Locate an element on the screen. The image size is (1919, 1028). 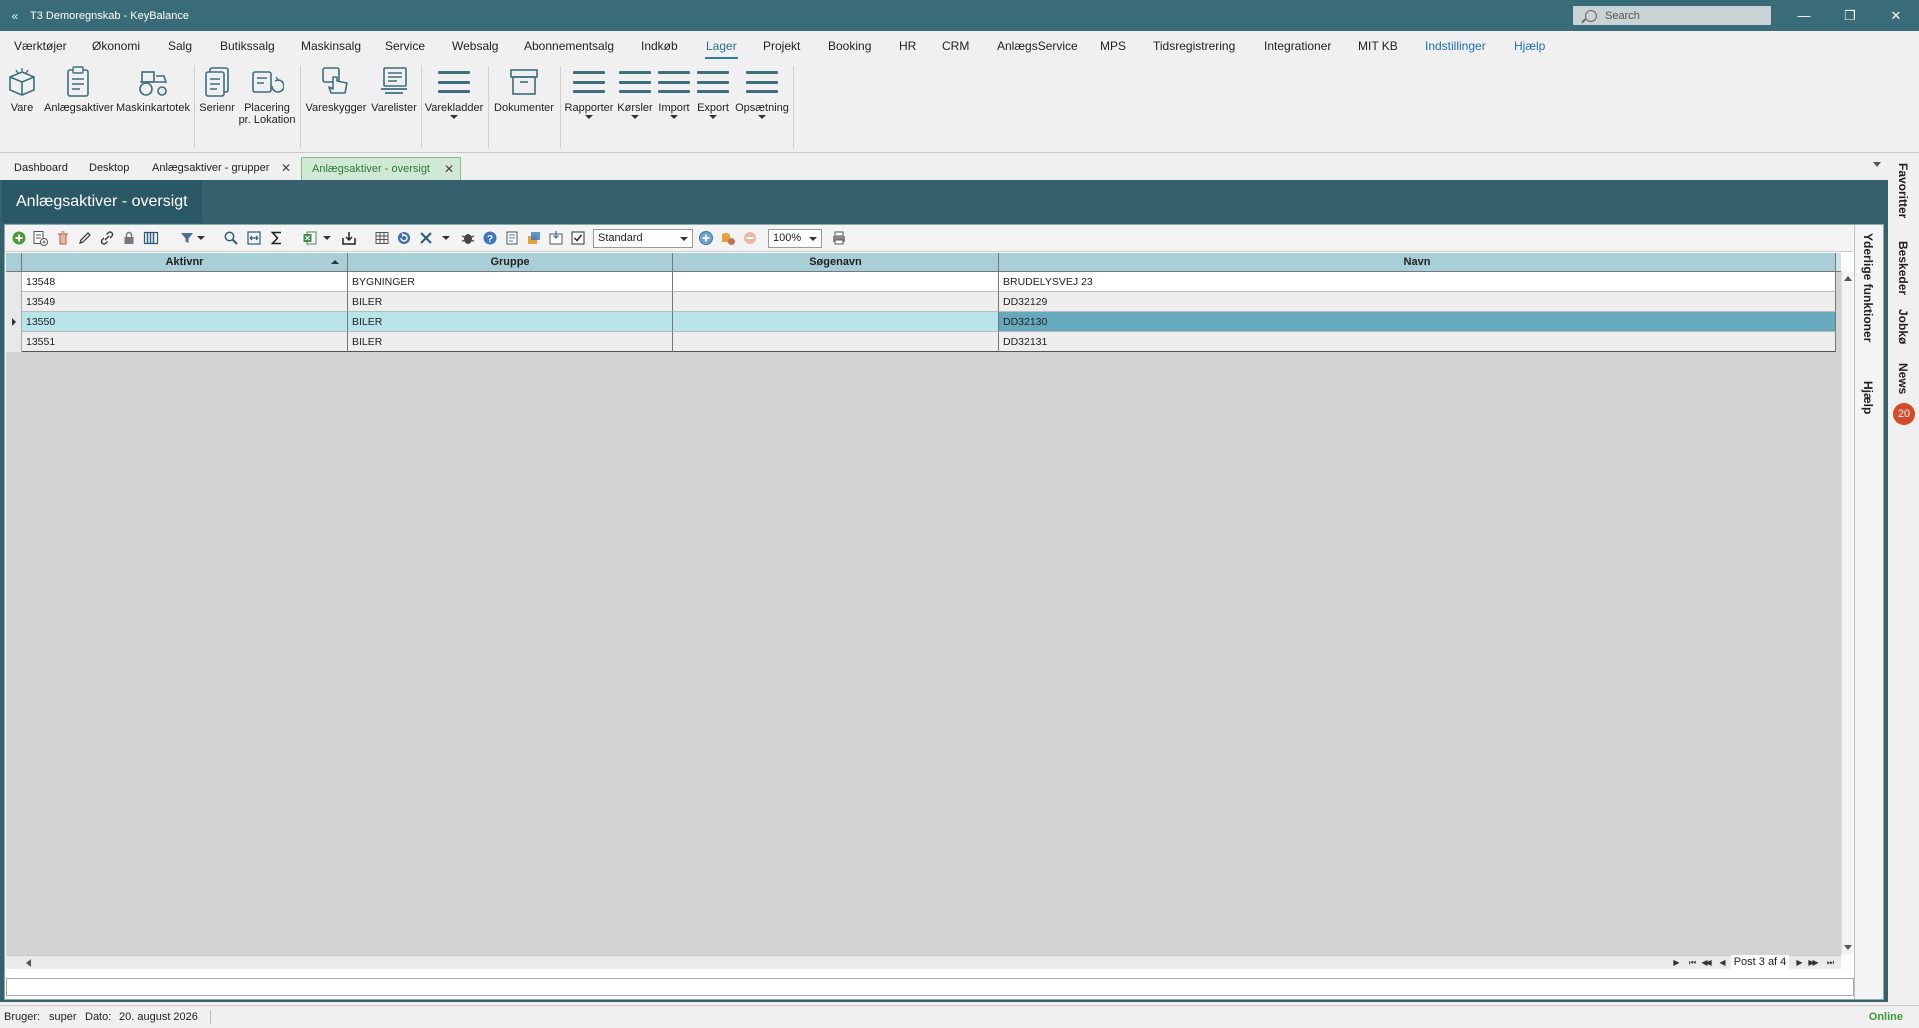
fit-columns-icon is located at coordinates (254, 238).